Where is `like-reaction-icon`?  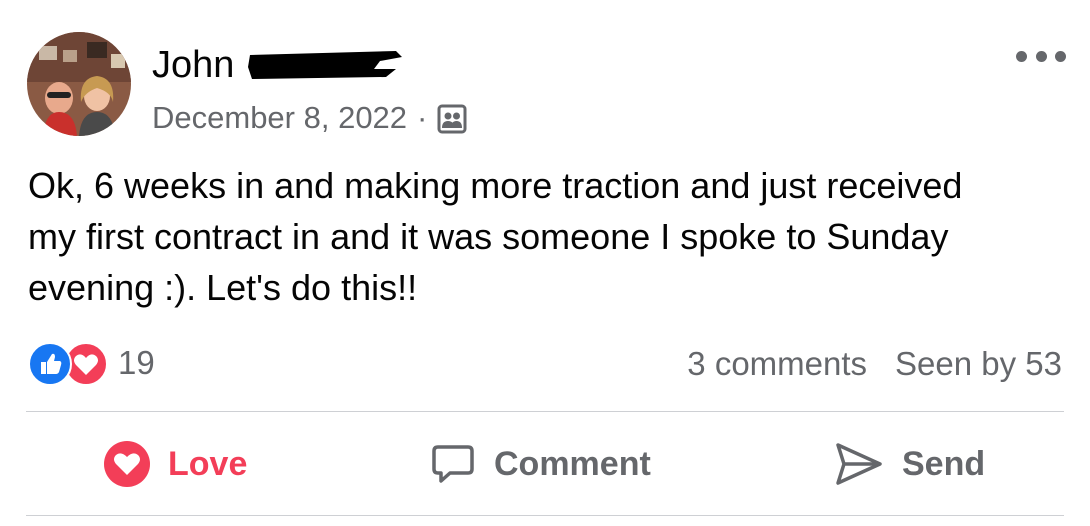
like-reaction-icon is located at coordinates (50, 364).